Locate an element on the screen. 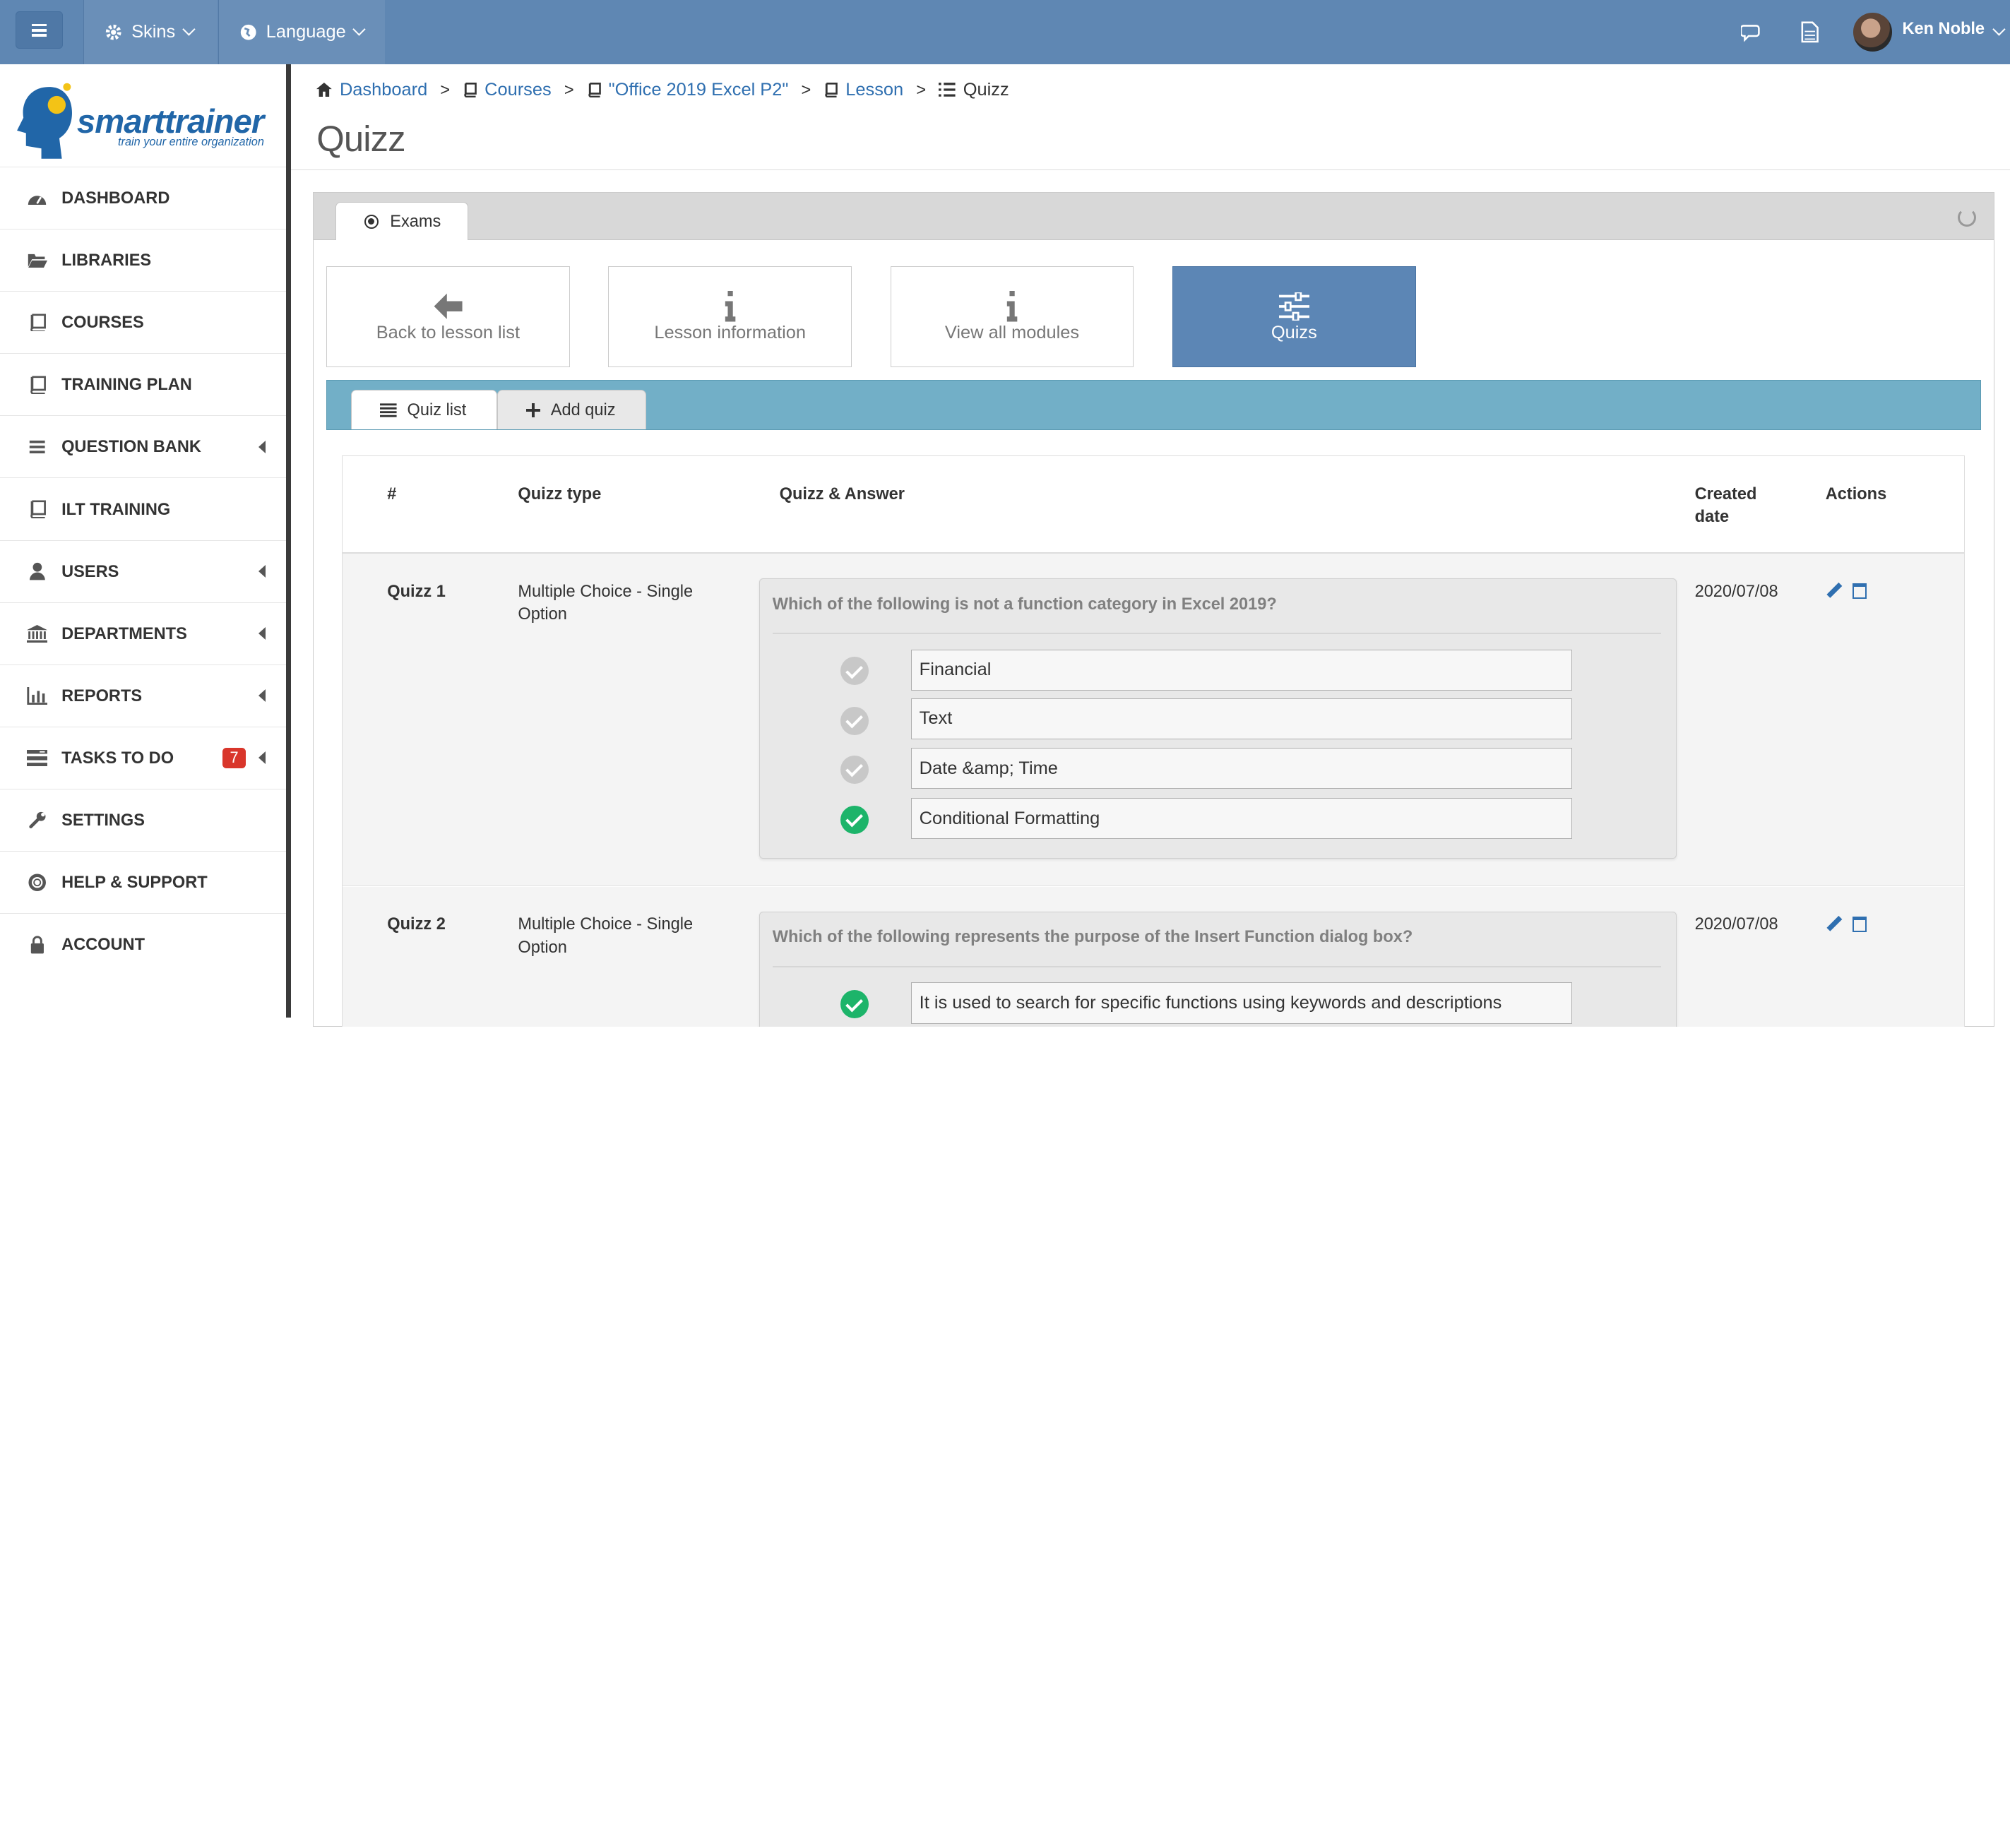 Image resolution: width=2010 pixels, height=1848 pixels. view-all-modules-button: View all modules is located at coordinates (1012, 317).